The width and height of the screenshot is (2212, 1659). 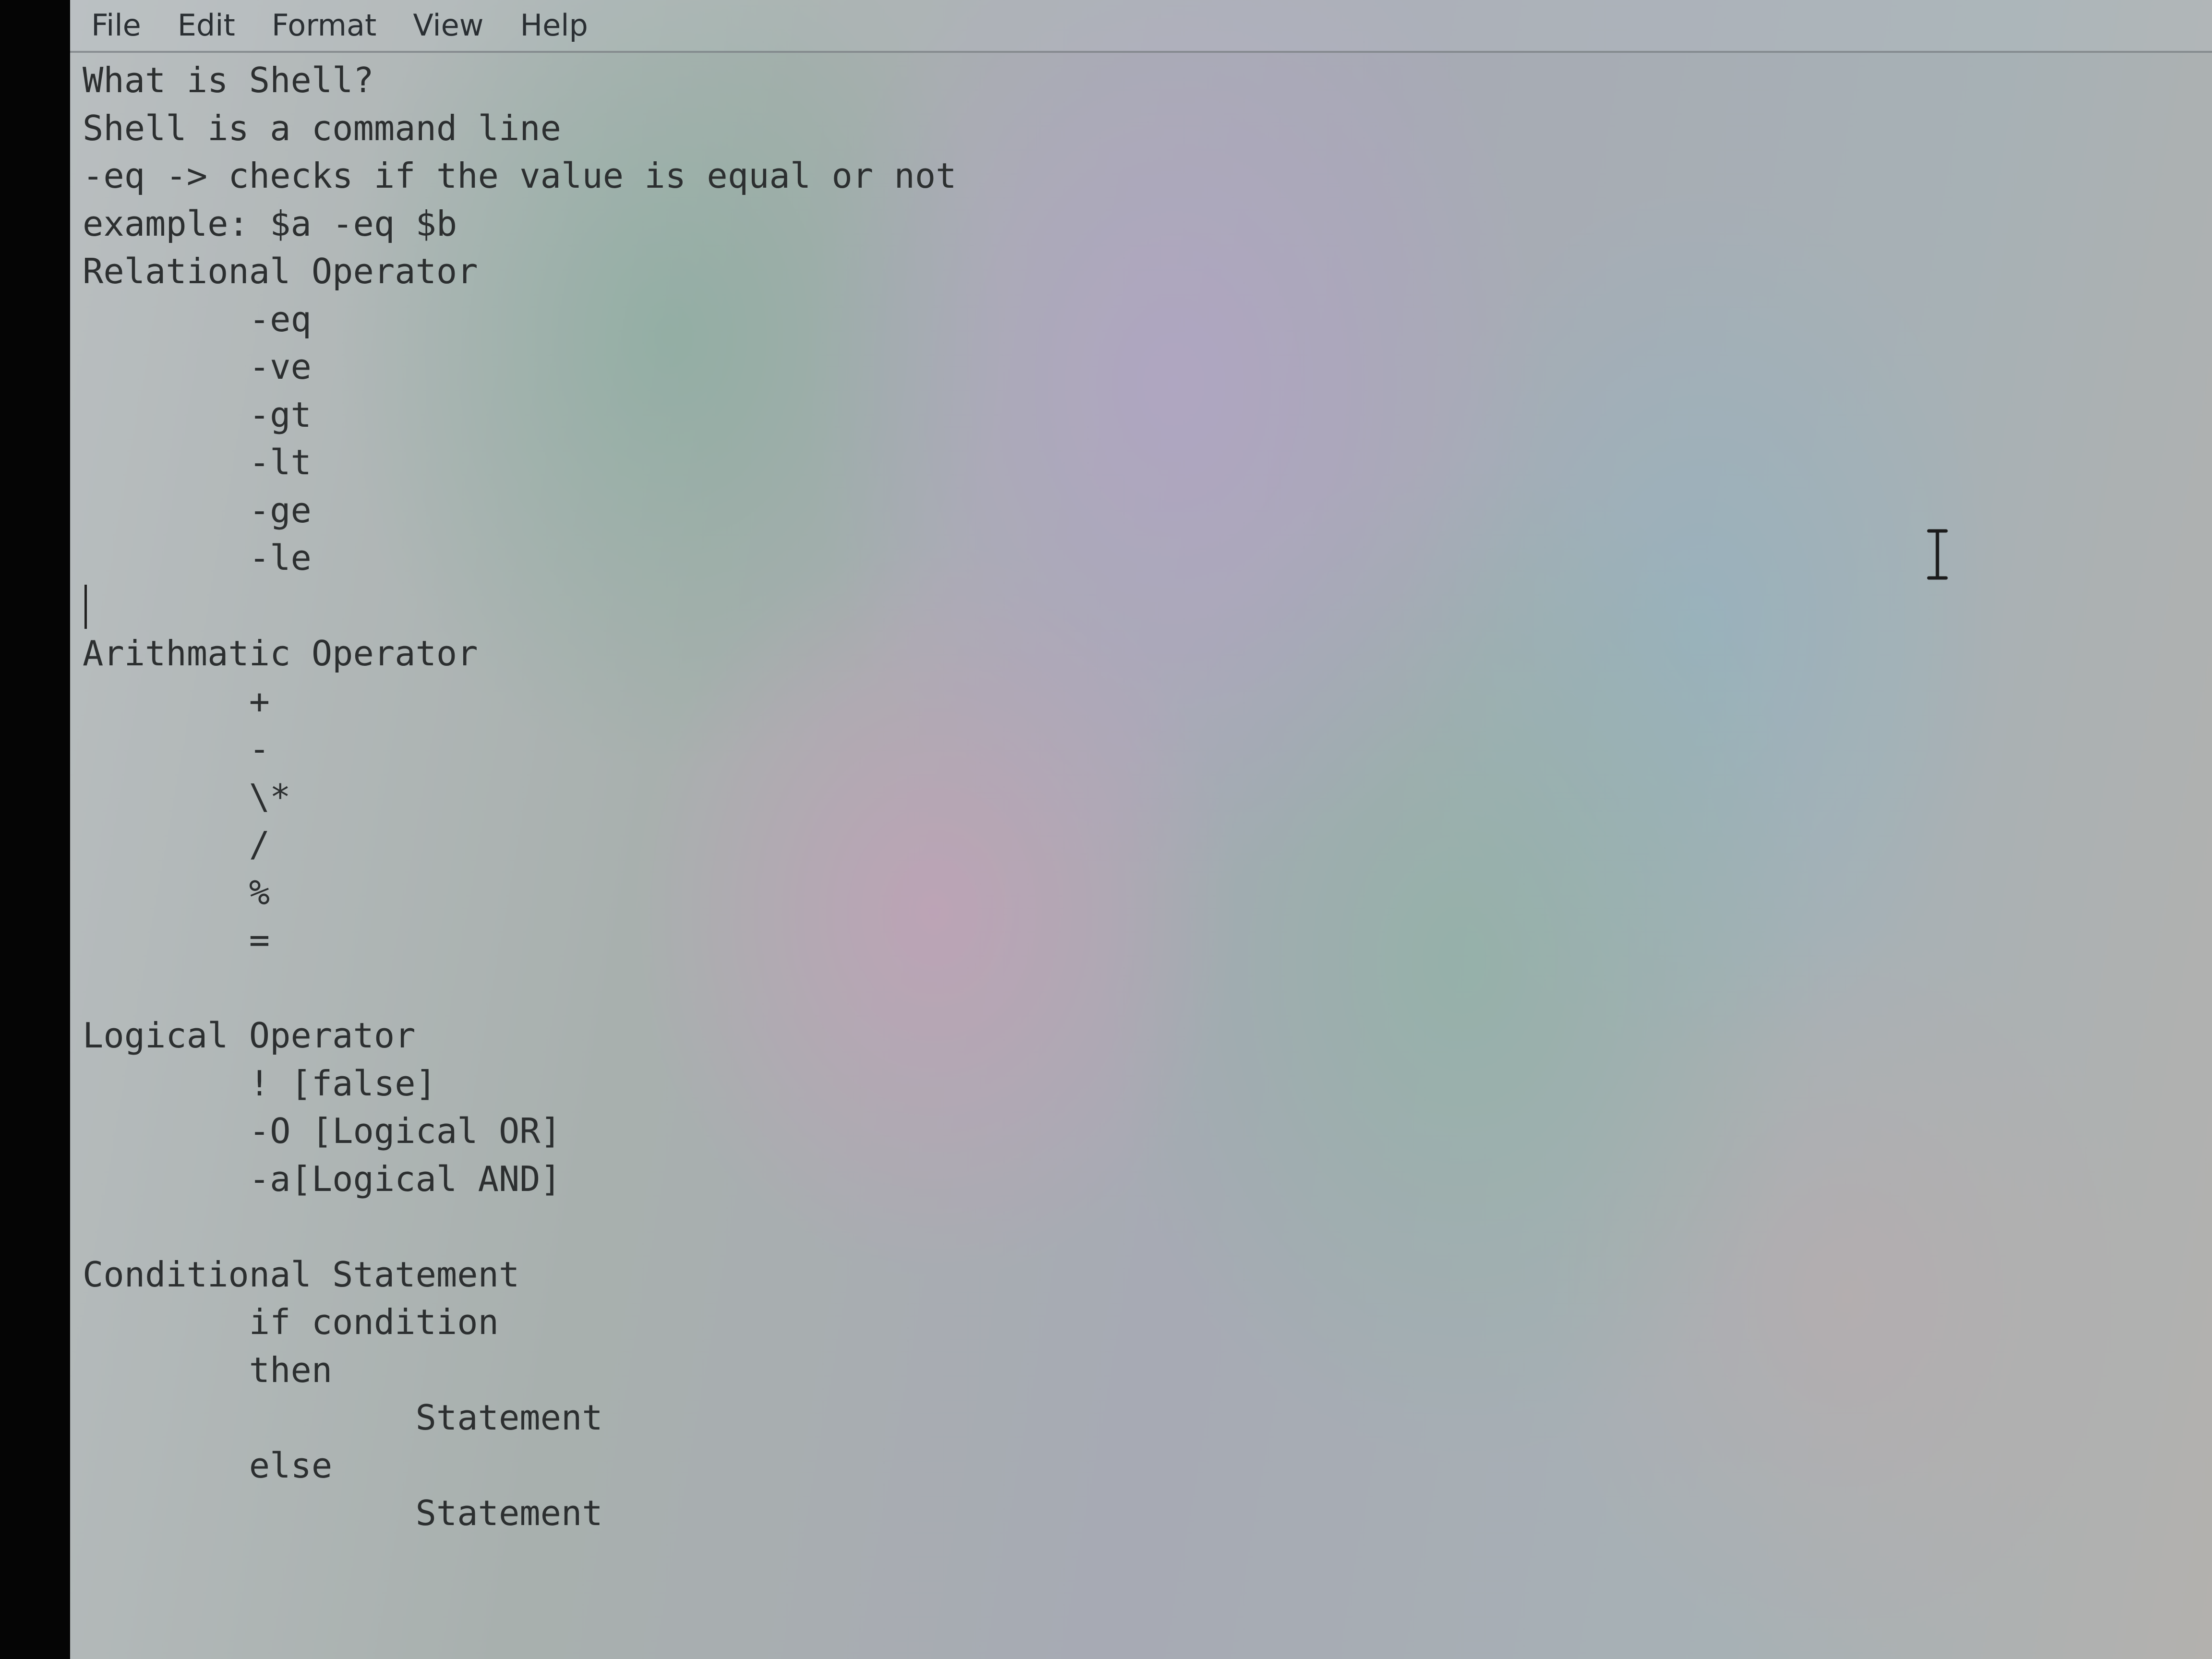 What do you see at coordinates (197, 462) in the screenshot?
I see `text-line: -lt` at bounding box center [197, 462].